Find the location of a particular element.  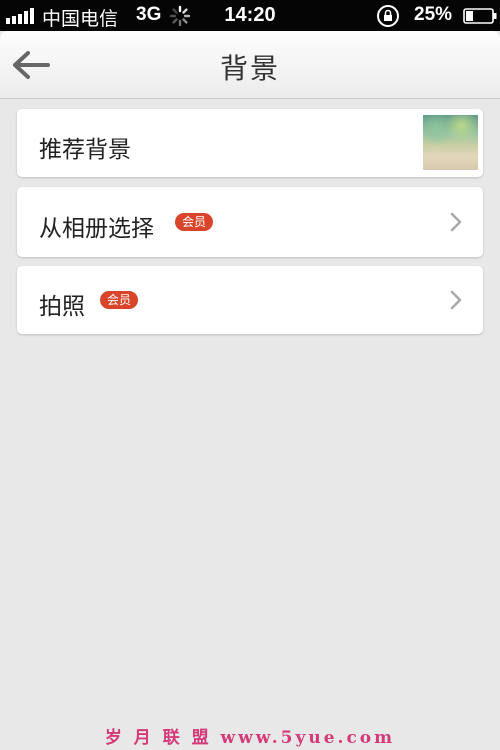

status-bar: 中国电信 3G 14:20 25% is located at coordinates (250, 15).